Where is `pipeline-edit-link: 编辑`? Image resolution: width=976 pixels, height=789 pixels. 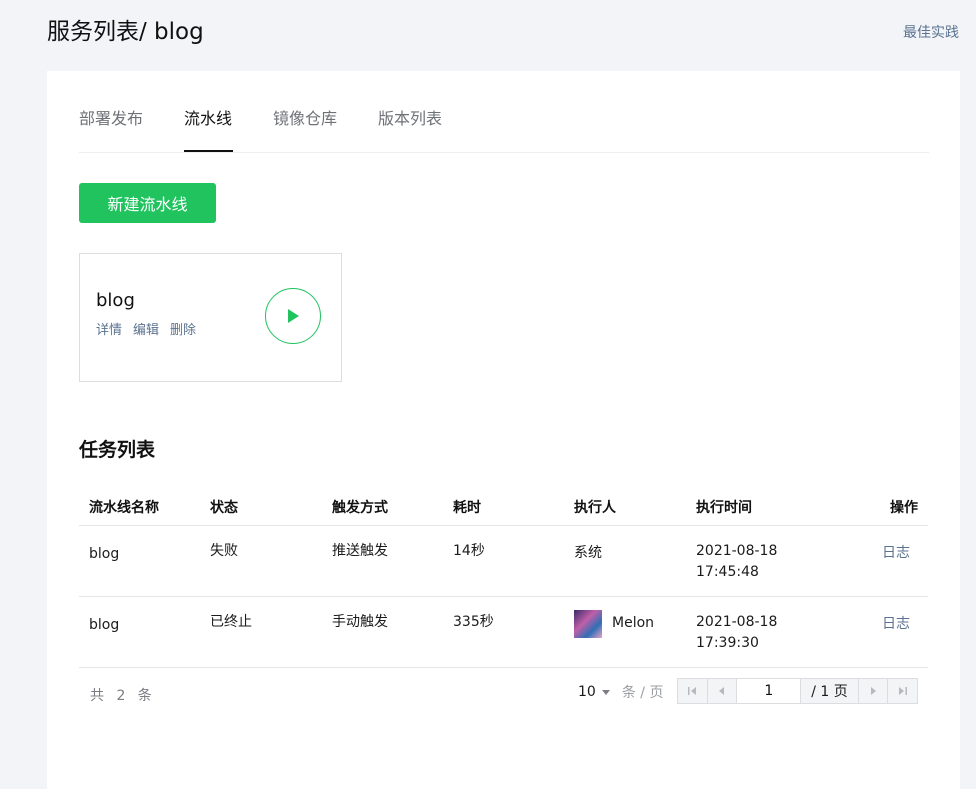 pipeline-edit-link: 编辑 is located at coordinates (146, 328).